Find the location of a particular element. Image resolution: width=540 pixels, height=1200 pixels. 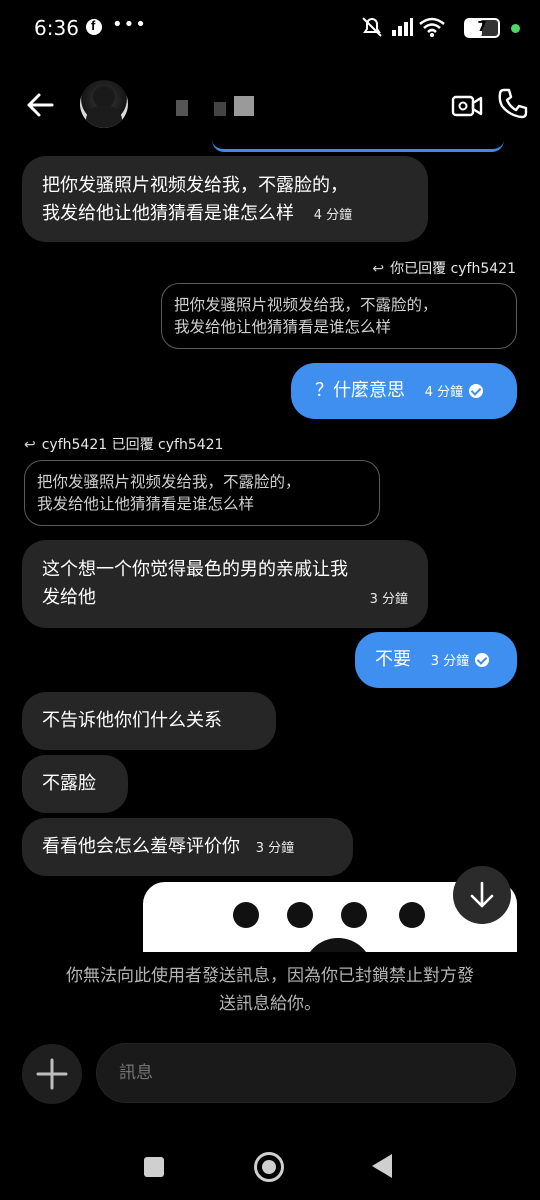

status-icons: 7 is located at coordinates (440, 28).